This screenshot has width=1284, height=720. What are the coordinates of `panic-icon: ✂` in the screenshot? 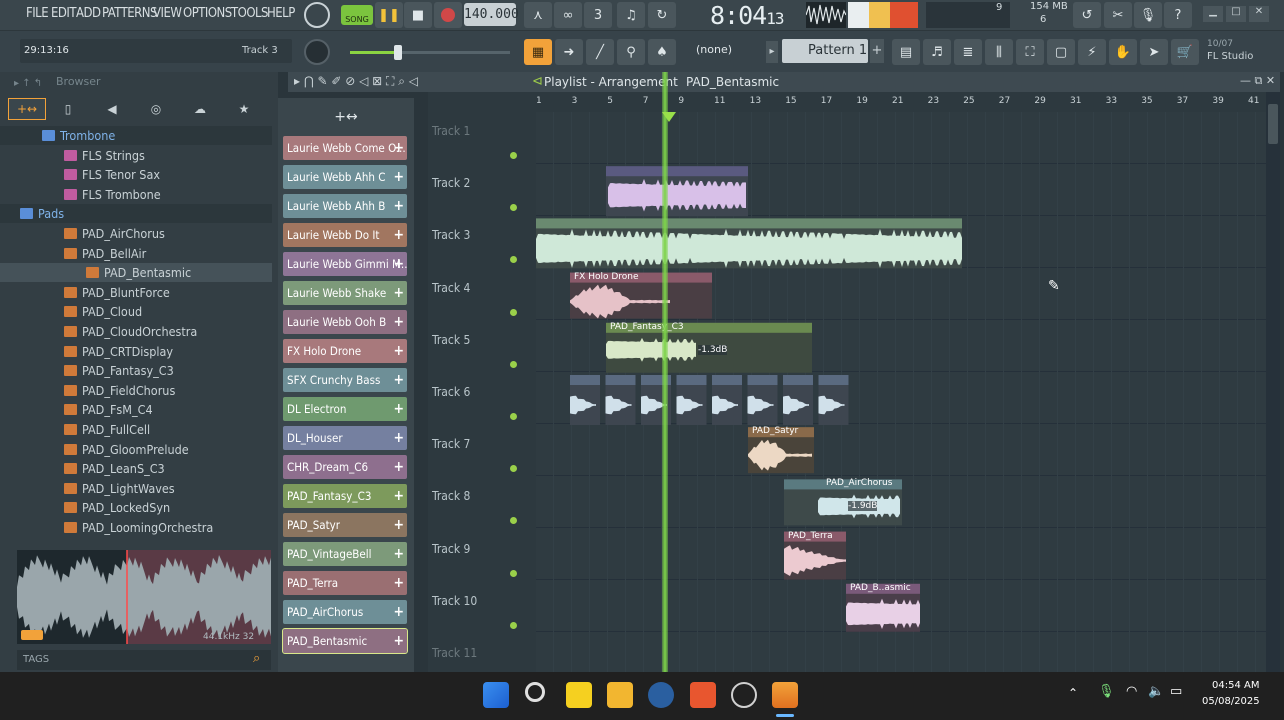 It's located at (1118, 15).